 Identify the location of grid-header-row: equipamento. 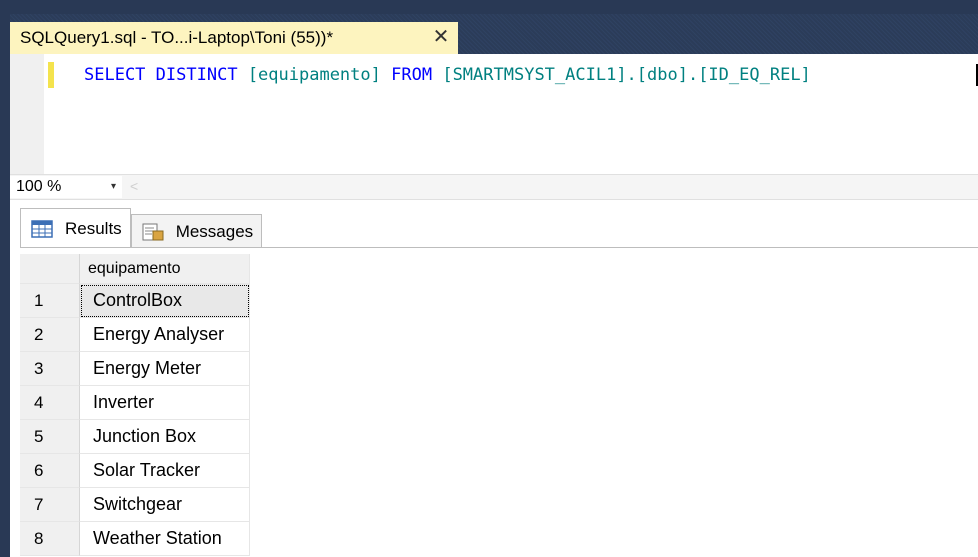
(135, 269).